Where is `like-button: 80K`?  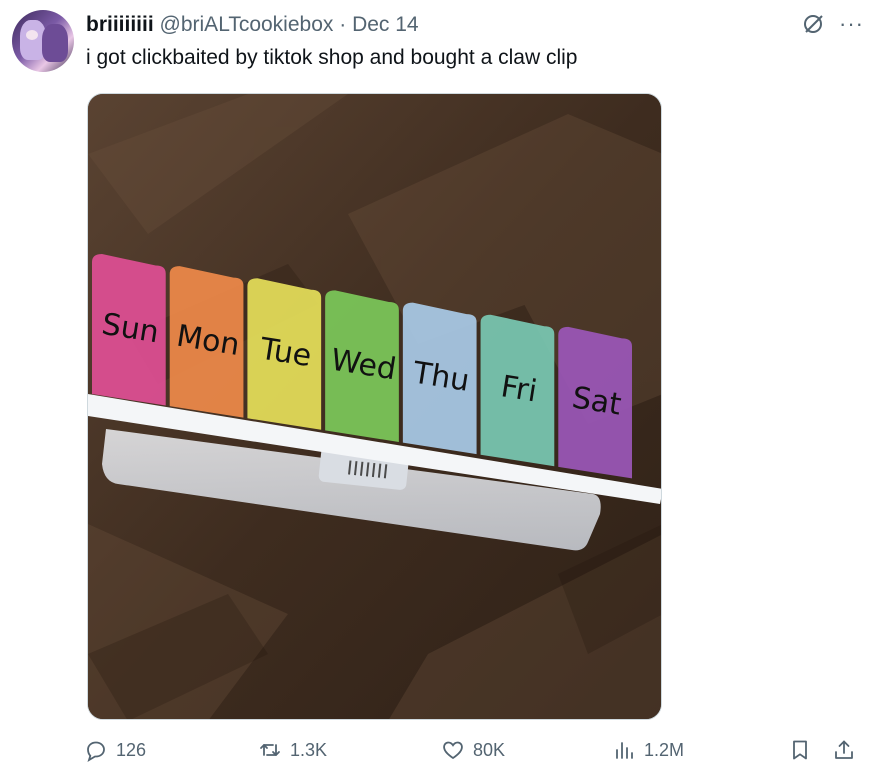 like-button: 80K is located at coordinates (473, 750).